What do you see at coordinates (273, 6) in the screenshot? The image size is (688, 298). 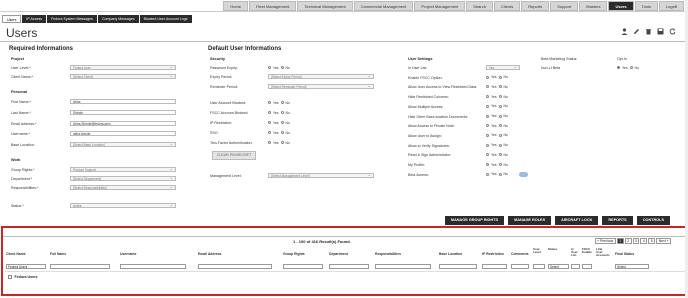 I see `nav-fleet-management: Fleet Management` at bounding box center [273, 6].